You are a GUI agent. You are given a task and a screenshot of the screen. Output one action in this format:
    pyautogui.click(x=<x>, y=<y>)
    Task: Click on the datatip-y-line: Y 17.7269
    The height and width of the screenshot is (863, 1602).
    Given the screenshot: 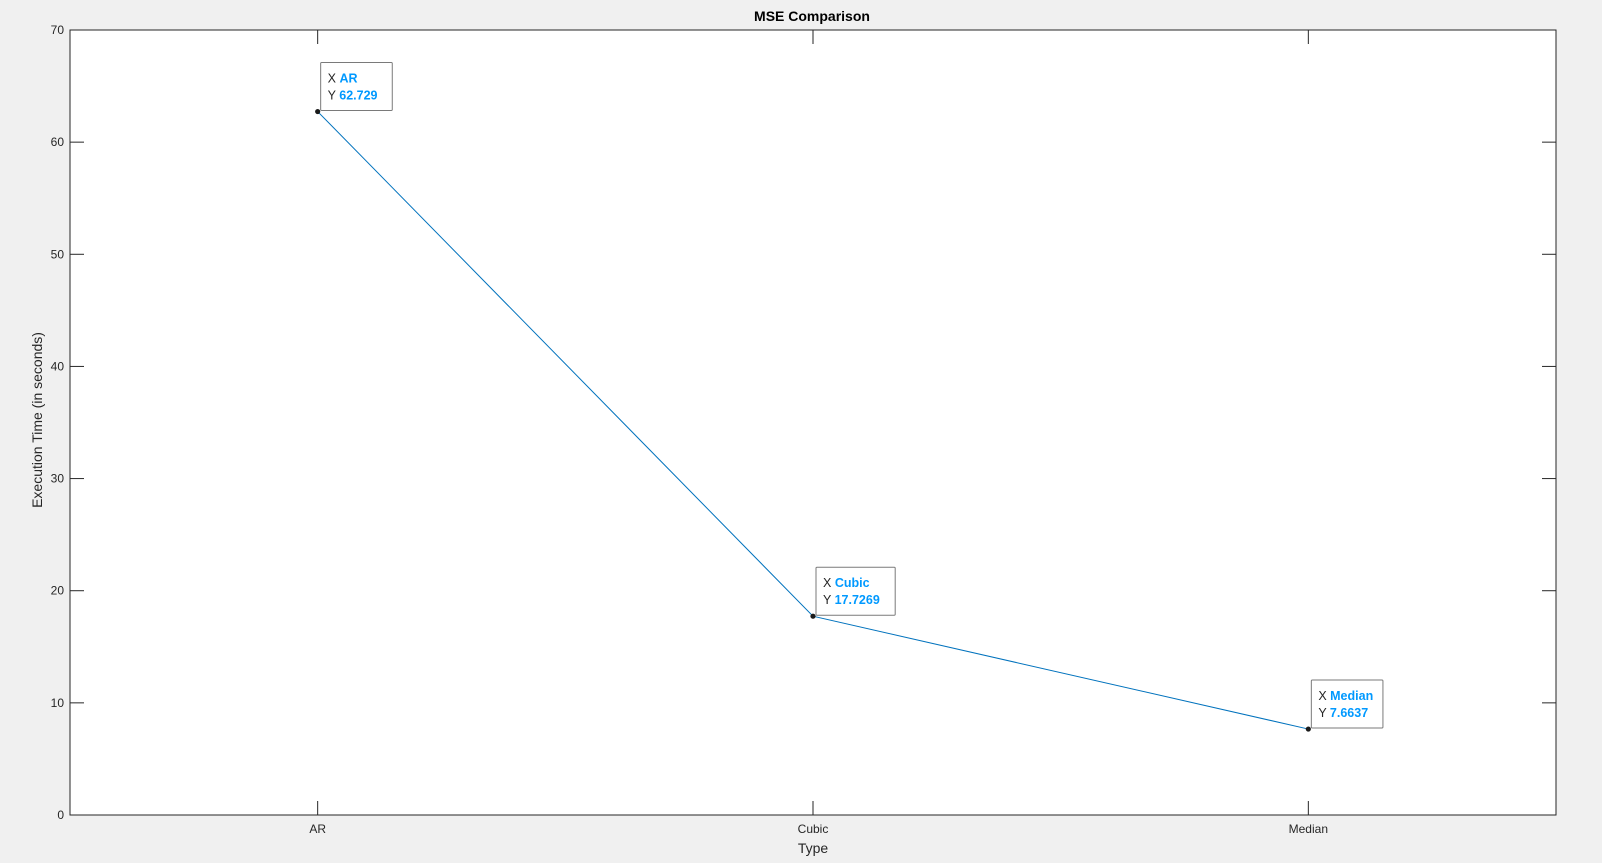 What is the action you would take?
    pyautogui.click(x=851, y=600)
    